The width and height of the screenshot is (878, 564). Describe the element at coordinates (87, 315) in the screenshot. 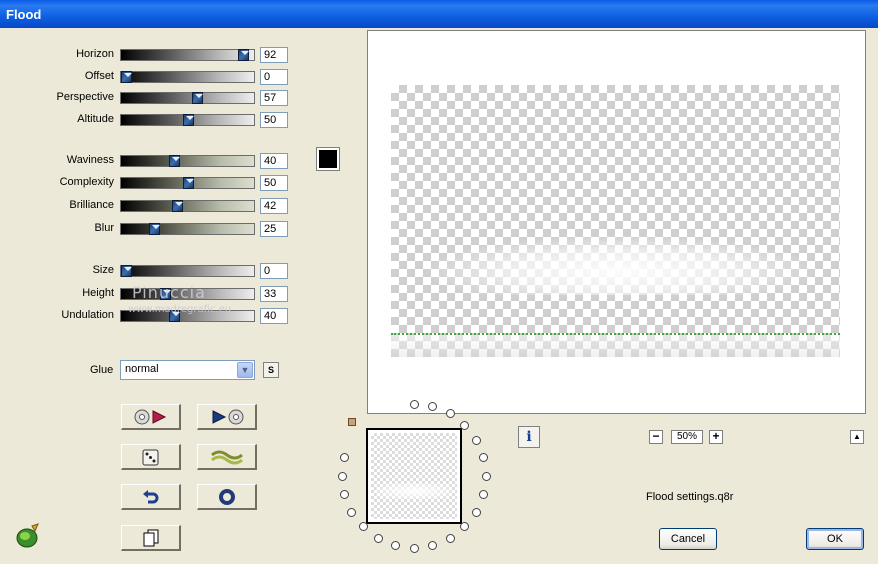

I see `undulation-label: Undulation` at that location.